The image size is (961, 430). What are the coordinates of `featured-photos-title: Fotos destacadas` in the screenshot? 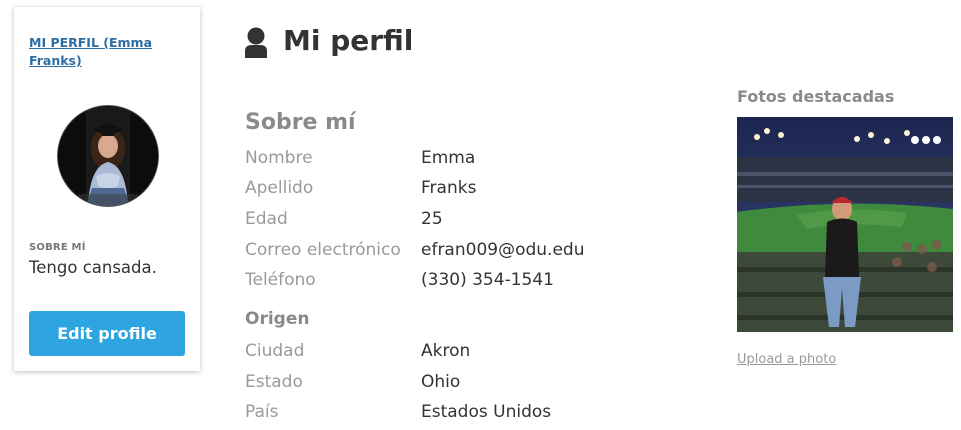 It's located at (816, 96).